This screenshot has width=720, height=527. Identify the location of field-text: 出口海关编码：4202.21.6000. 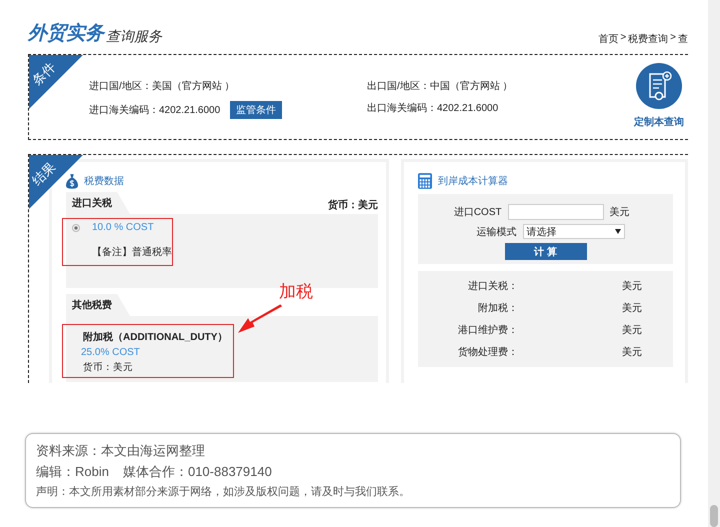
(433, 109).